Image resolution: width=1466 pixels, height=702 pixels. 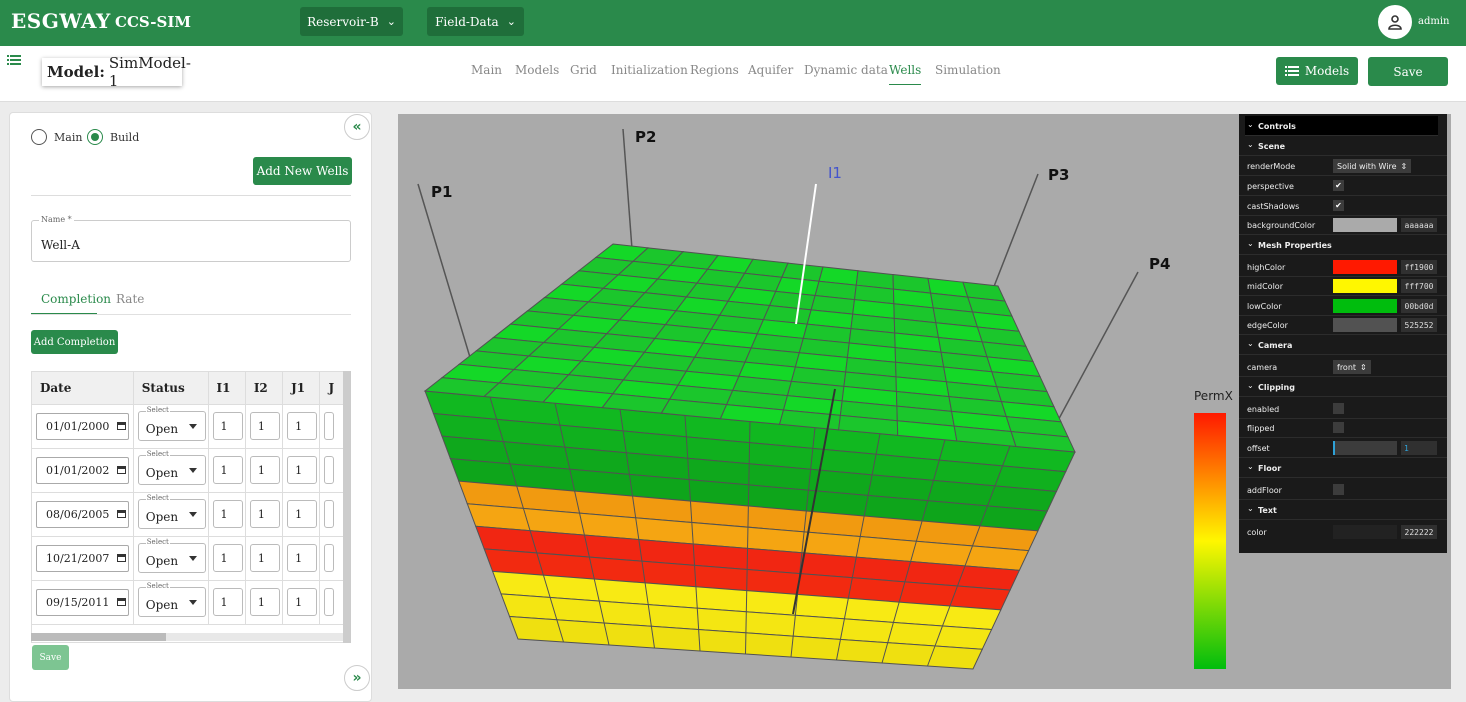 I want to click on radio-build: Build, so click(x=113, y=137).